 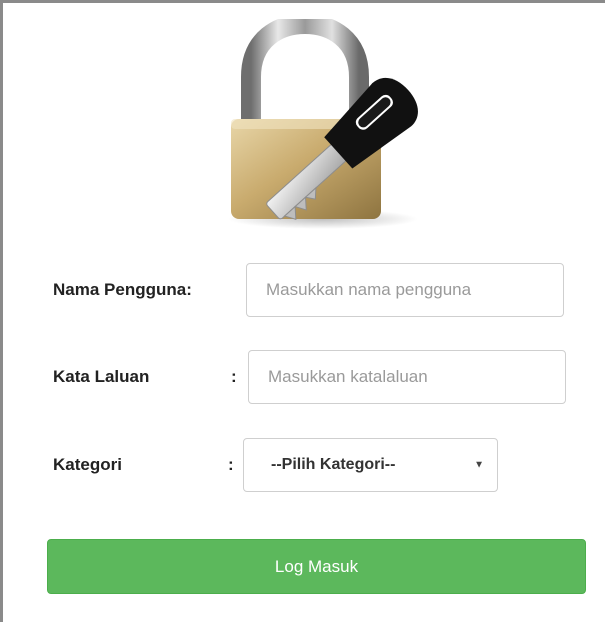 I want to click on category-colon-wrap: :, so click(x=231, y=465).